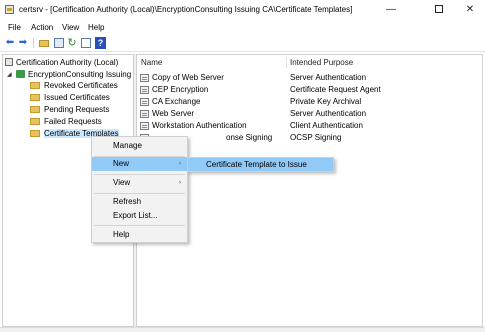  Describe the element at coordinates (139, 164) in the screenshot. I see `context-item-new: New ›` at that location.